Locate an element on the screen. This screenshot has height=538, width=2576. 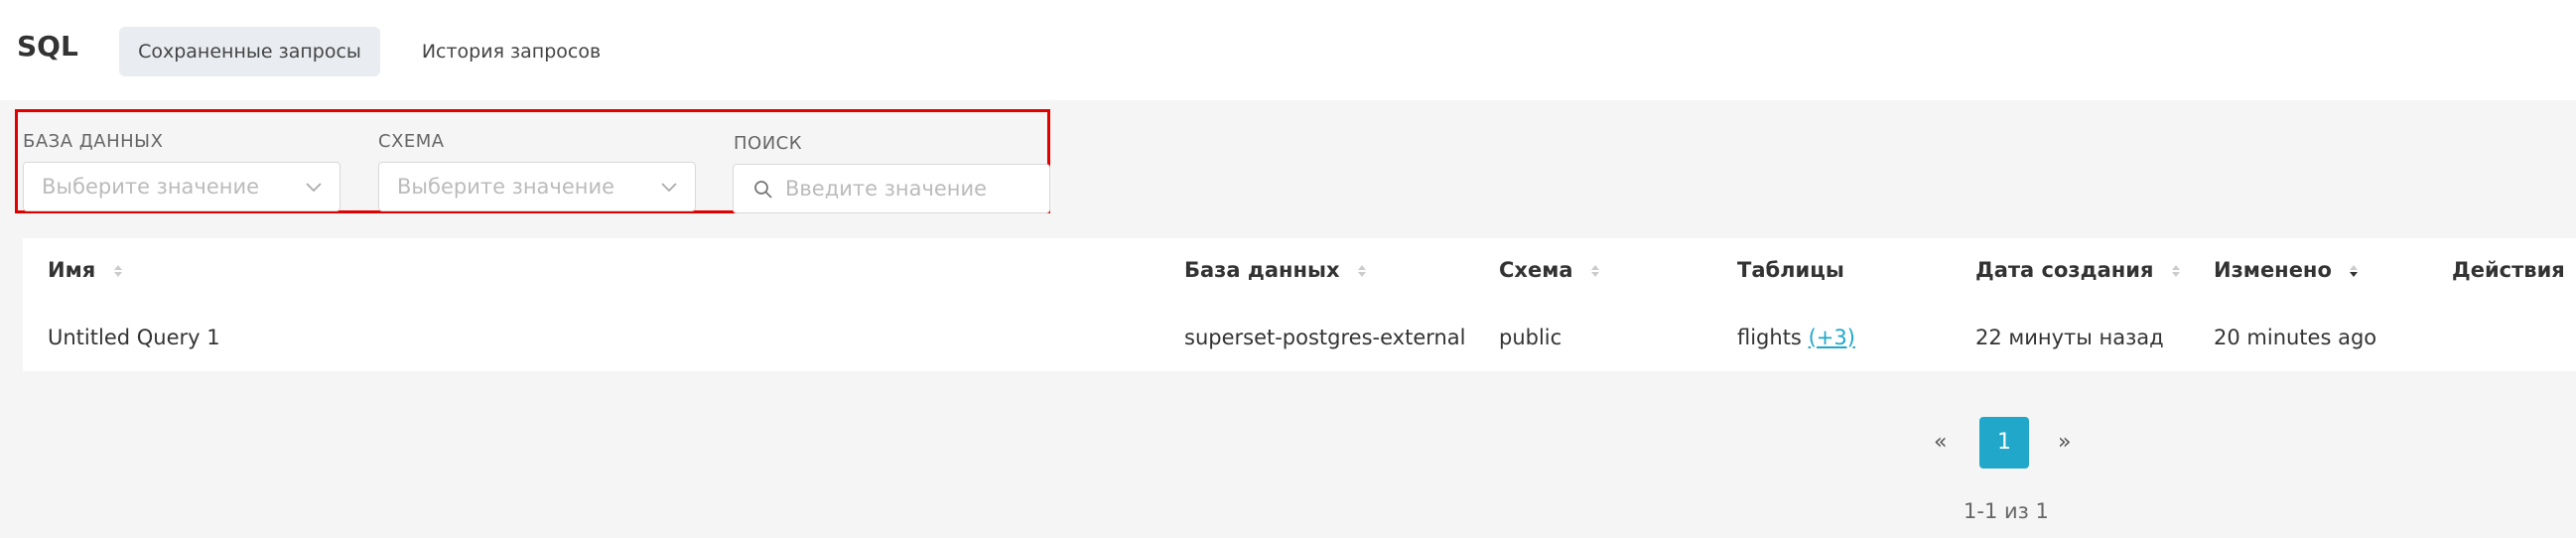
table-cell-tables-name: flights is located at coordinates (1769, 337).